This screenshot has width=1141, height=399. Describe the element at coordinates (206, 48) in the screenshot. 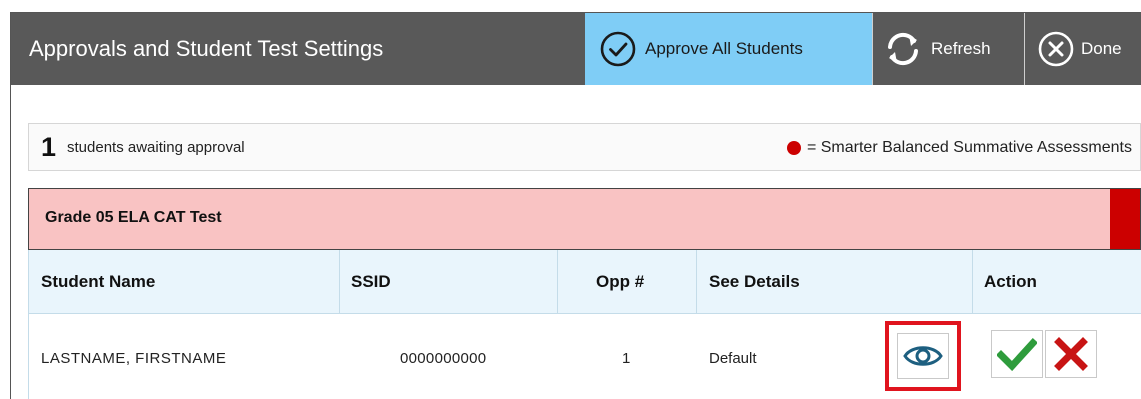

I see `dialog-title: Approvals and Student Test Settings` at that location.